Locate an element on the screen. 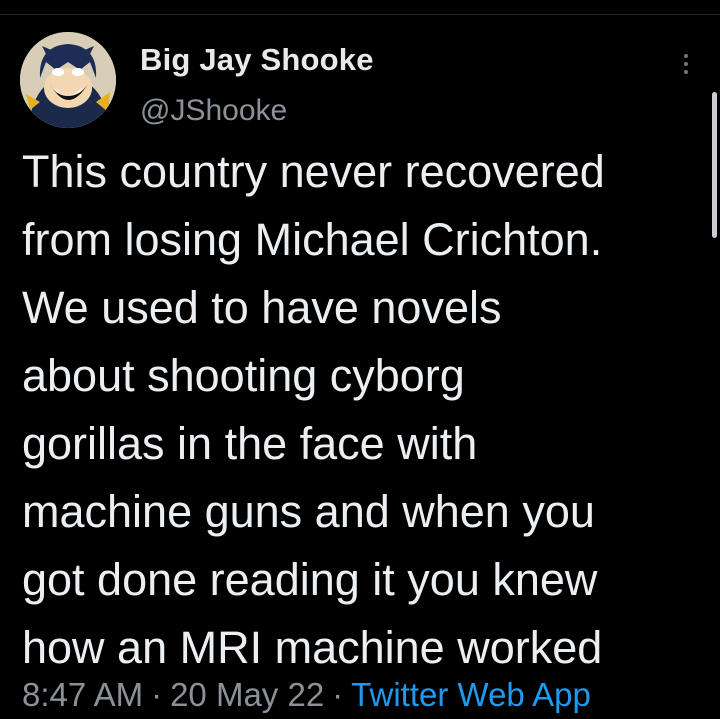  tweet-text-line: machine guns and when you is located at coordinates (308, 511).